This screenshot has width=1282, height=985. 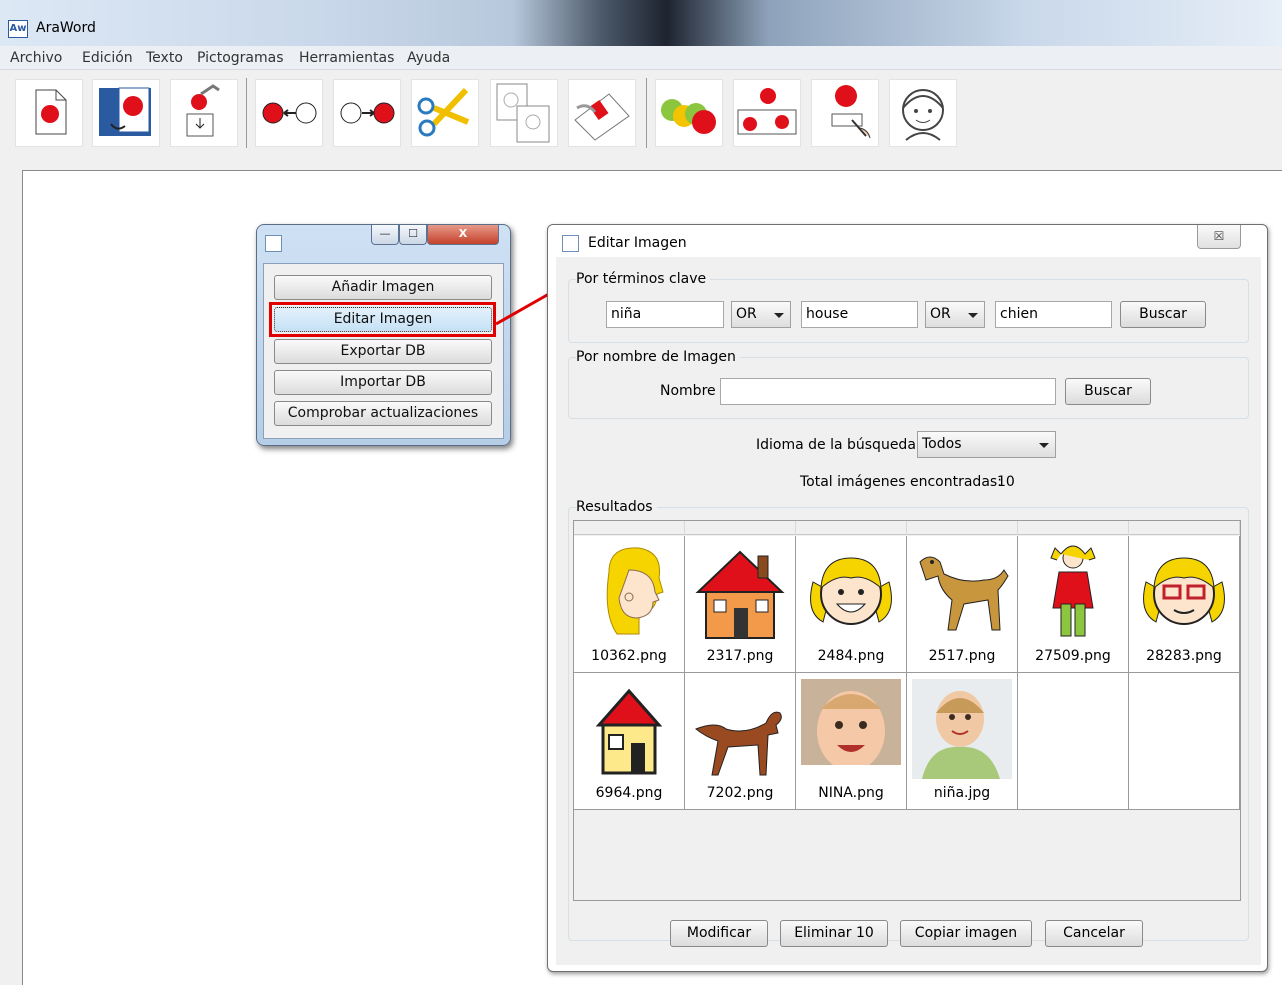 I want to click on menu-pictogramas: Pictogramas, so click(x=240, y=58).